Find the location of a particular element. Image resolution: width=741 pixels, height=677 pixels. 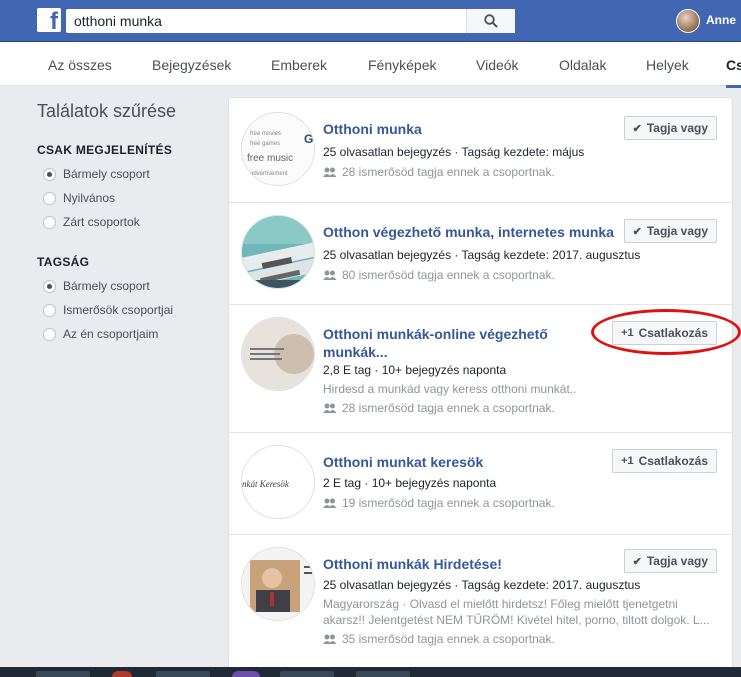

group-thumbnail: nkát Keresök is located at coordinates (278, 482).